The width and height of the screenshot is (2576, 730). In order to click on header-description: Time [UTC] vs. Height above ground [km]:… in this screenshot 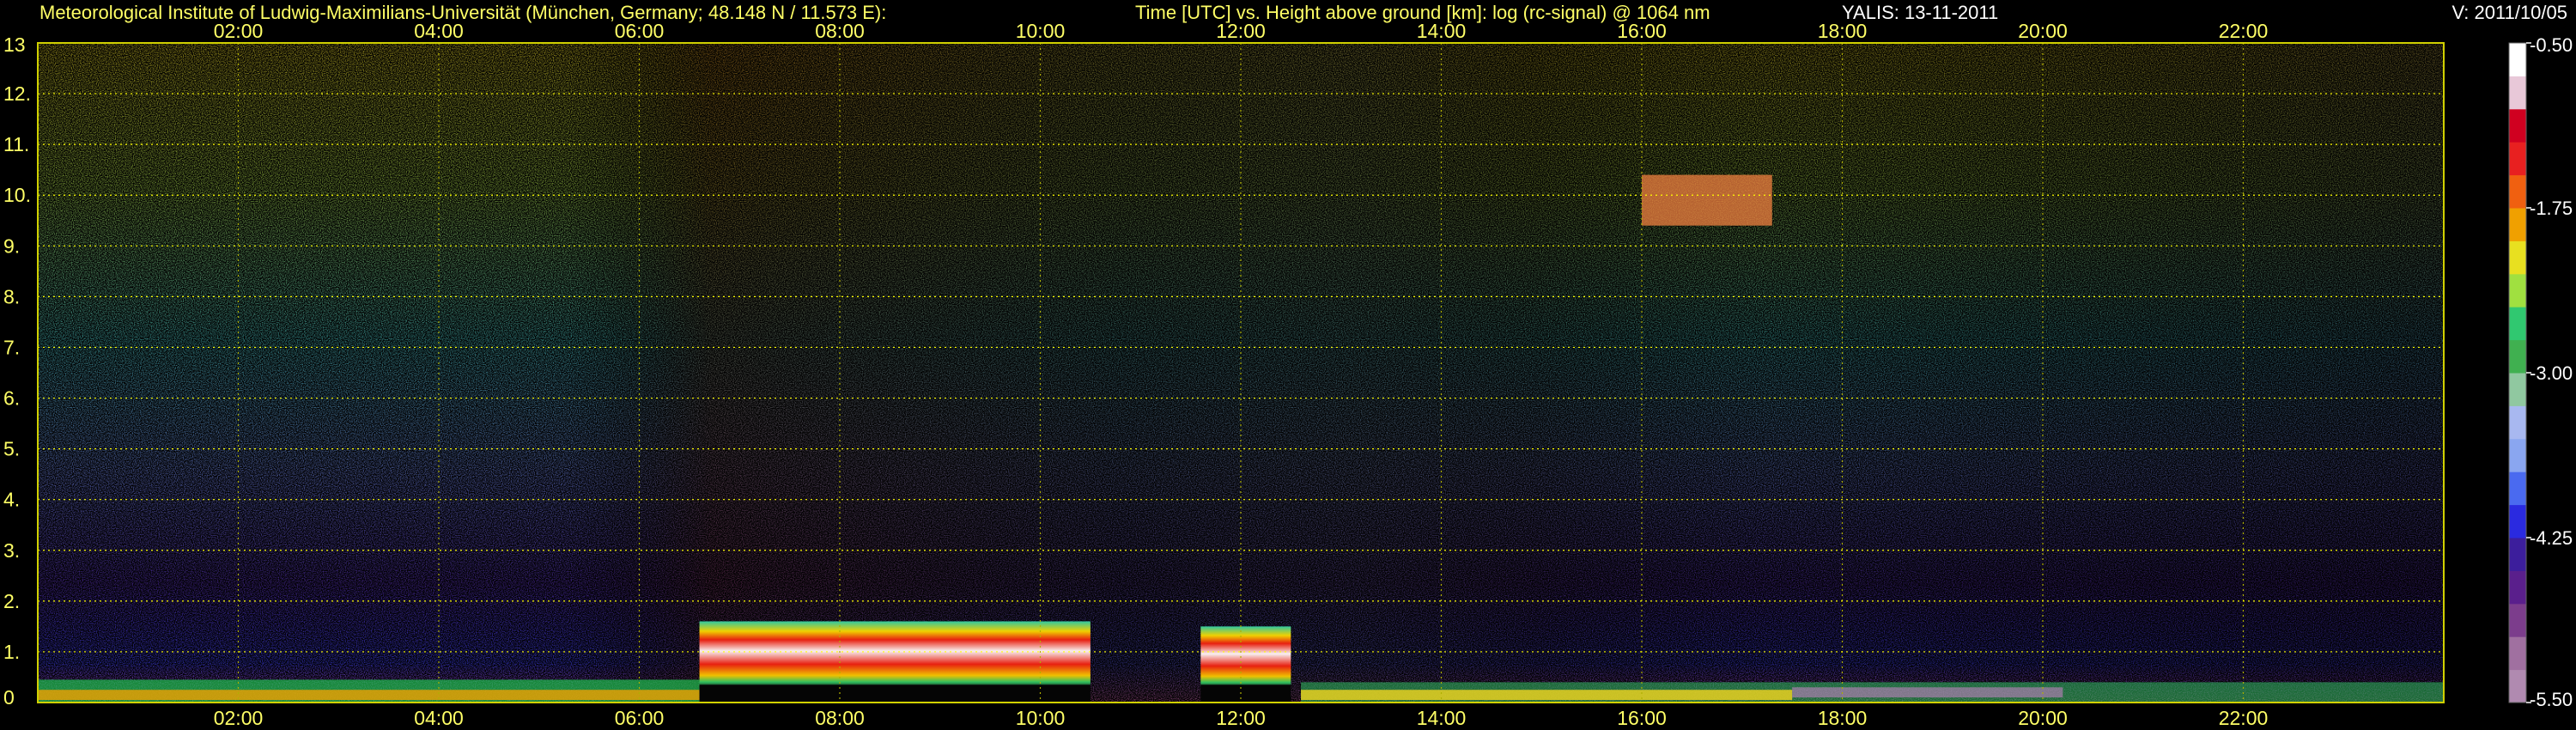, I will do `click(1422, 12)`.